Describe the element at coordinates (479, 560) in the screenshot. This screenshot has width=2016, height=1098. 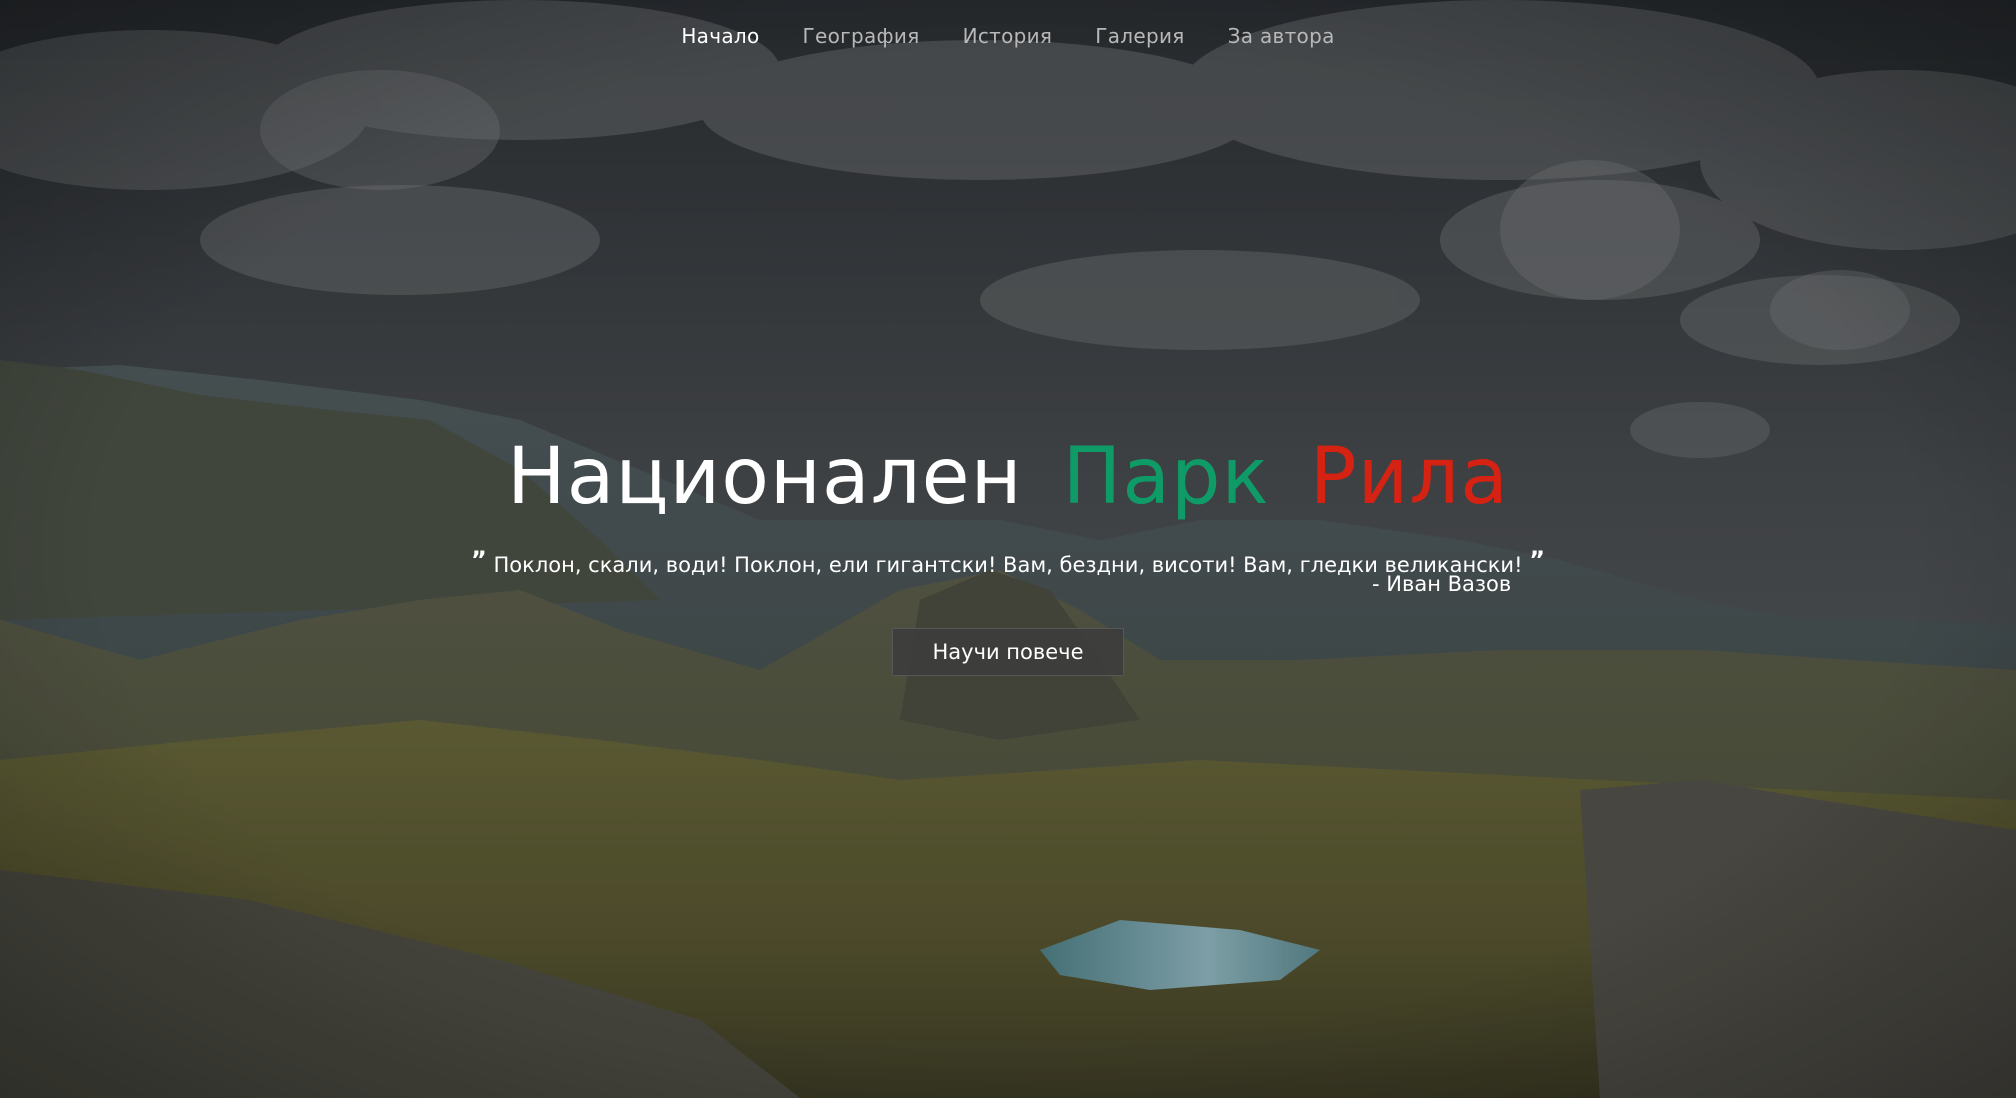
I see `quote-open-mark: ”` at that location.